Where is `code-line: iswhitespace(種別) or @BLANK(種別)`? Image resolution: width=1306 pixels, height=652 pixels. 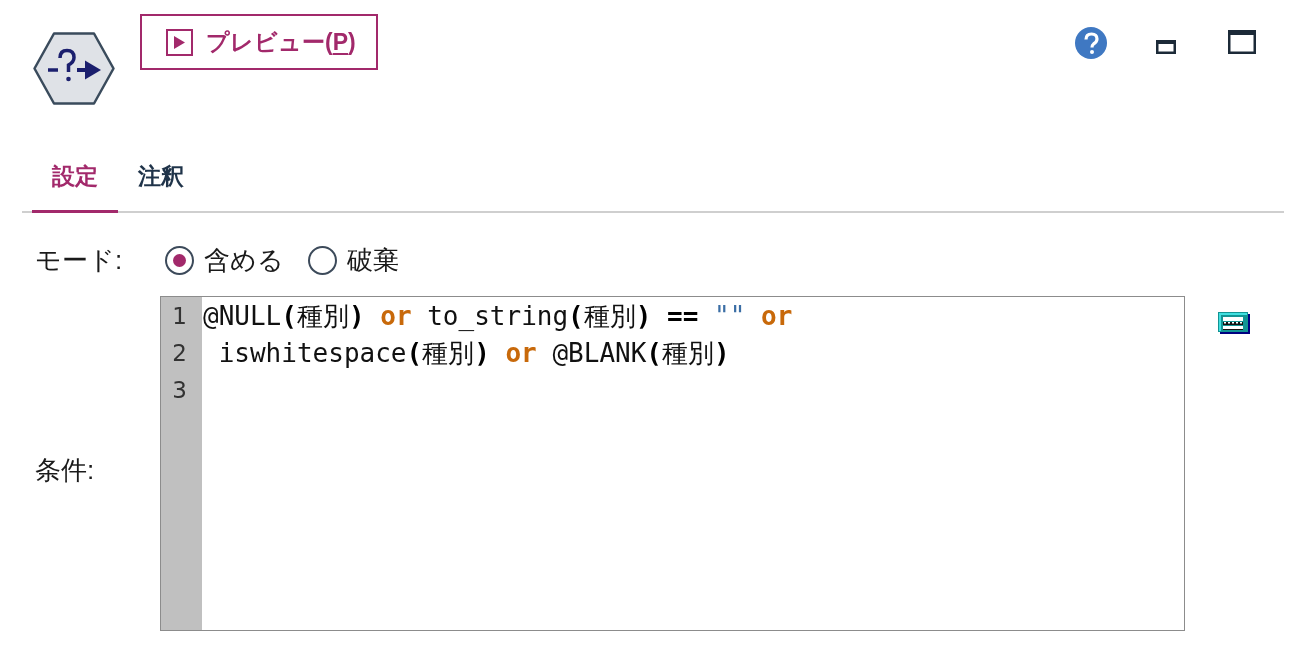
code-line: iswhitespace(種別) or @BLANK(種別) is located at coordinates (473, 353).